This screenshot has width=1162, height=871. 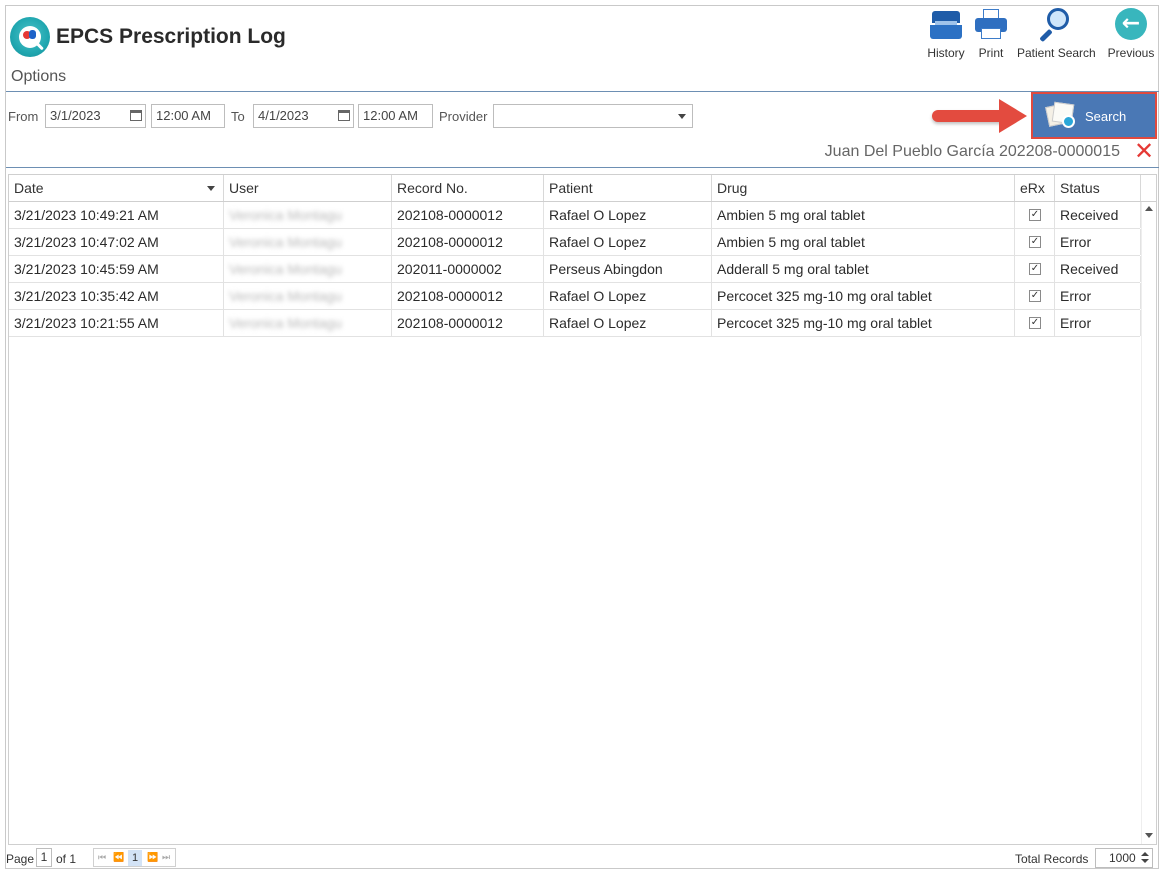 I want to click on status-cell: Received, so click(x=1098, y=269).